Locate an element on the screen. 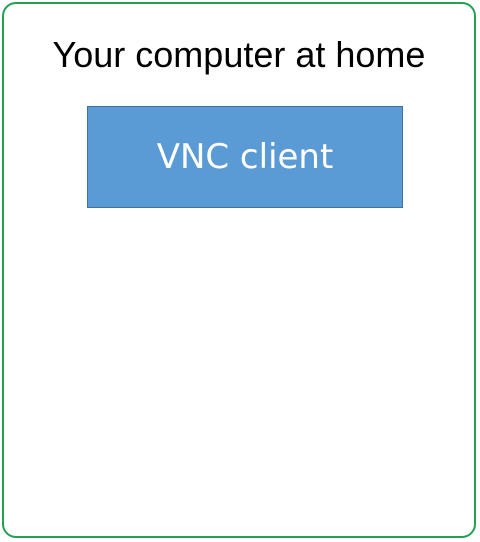 The height and width of the screenshot is (542, 480). home-computer-title: Your computer at home is located at coordinates (239, 54).